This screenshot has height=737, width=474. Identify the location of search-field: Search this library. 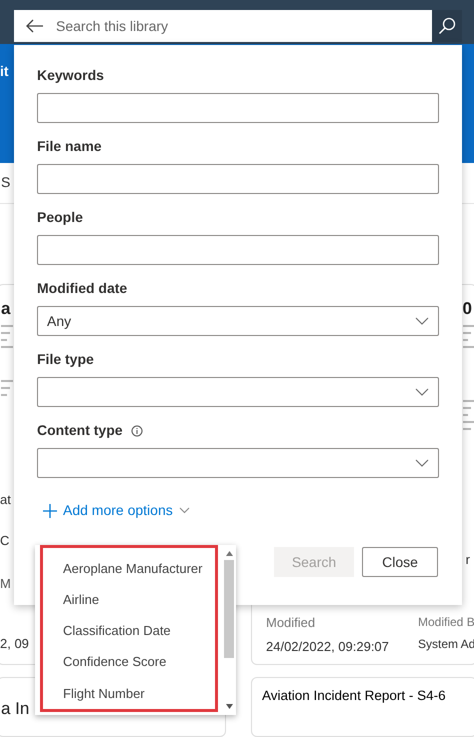
(223, 26).